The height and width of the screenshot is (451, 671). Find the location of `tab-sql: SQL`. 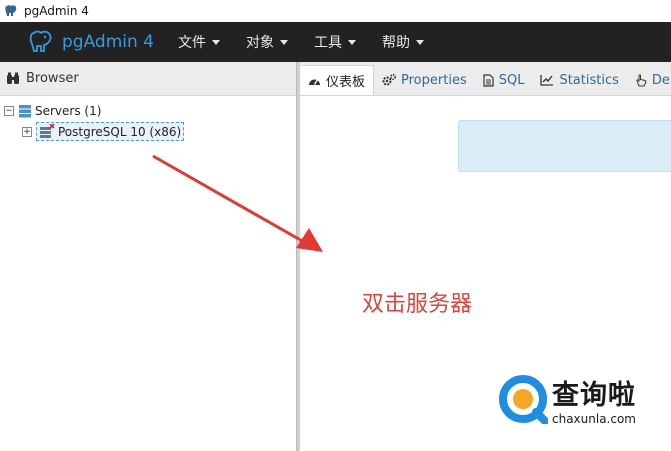

tab-sql: SQL is located at coordinates (504, 80).